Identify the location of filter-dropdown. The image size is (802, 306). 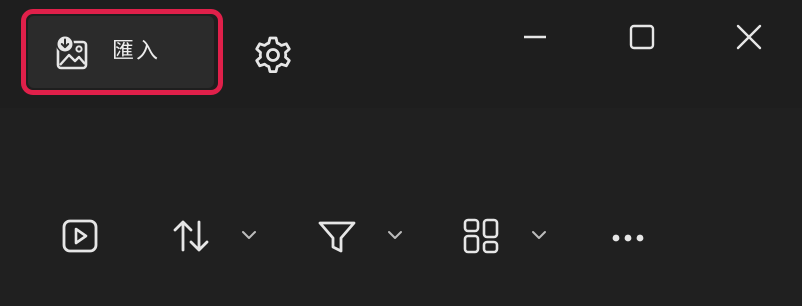
(395, 235).